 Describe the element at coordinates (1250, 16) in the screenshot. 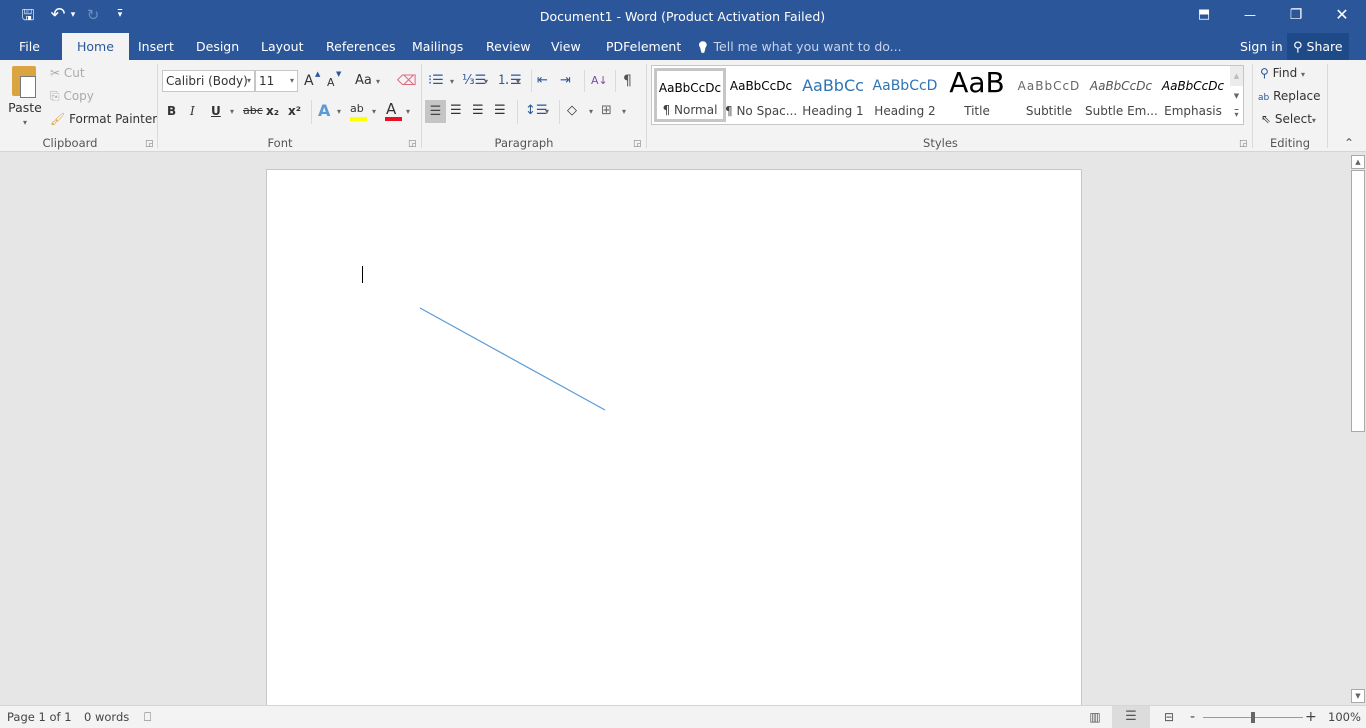

I see `minimize-button: —` at that location.